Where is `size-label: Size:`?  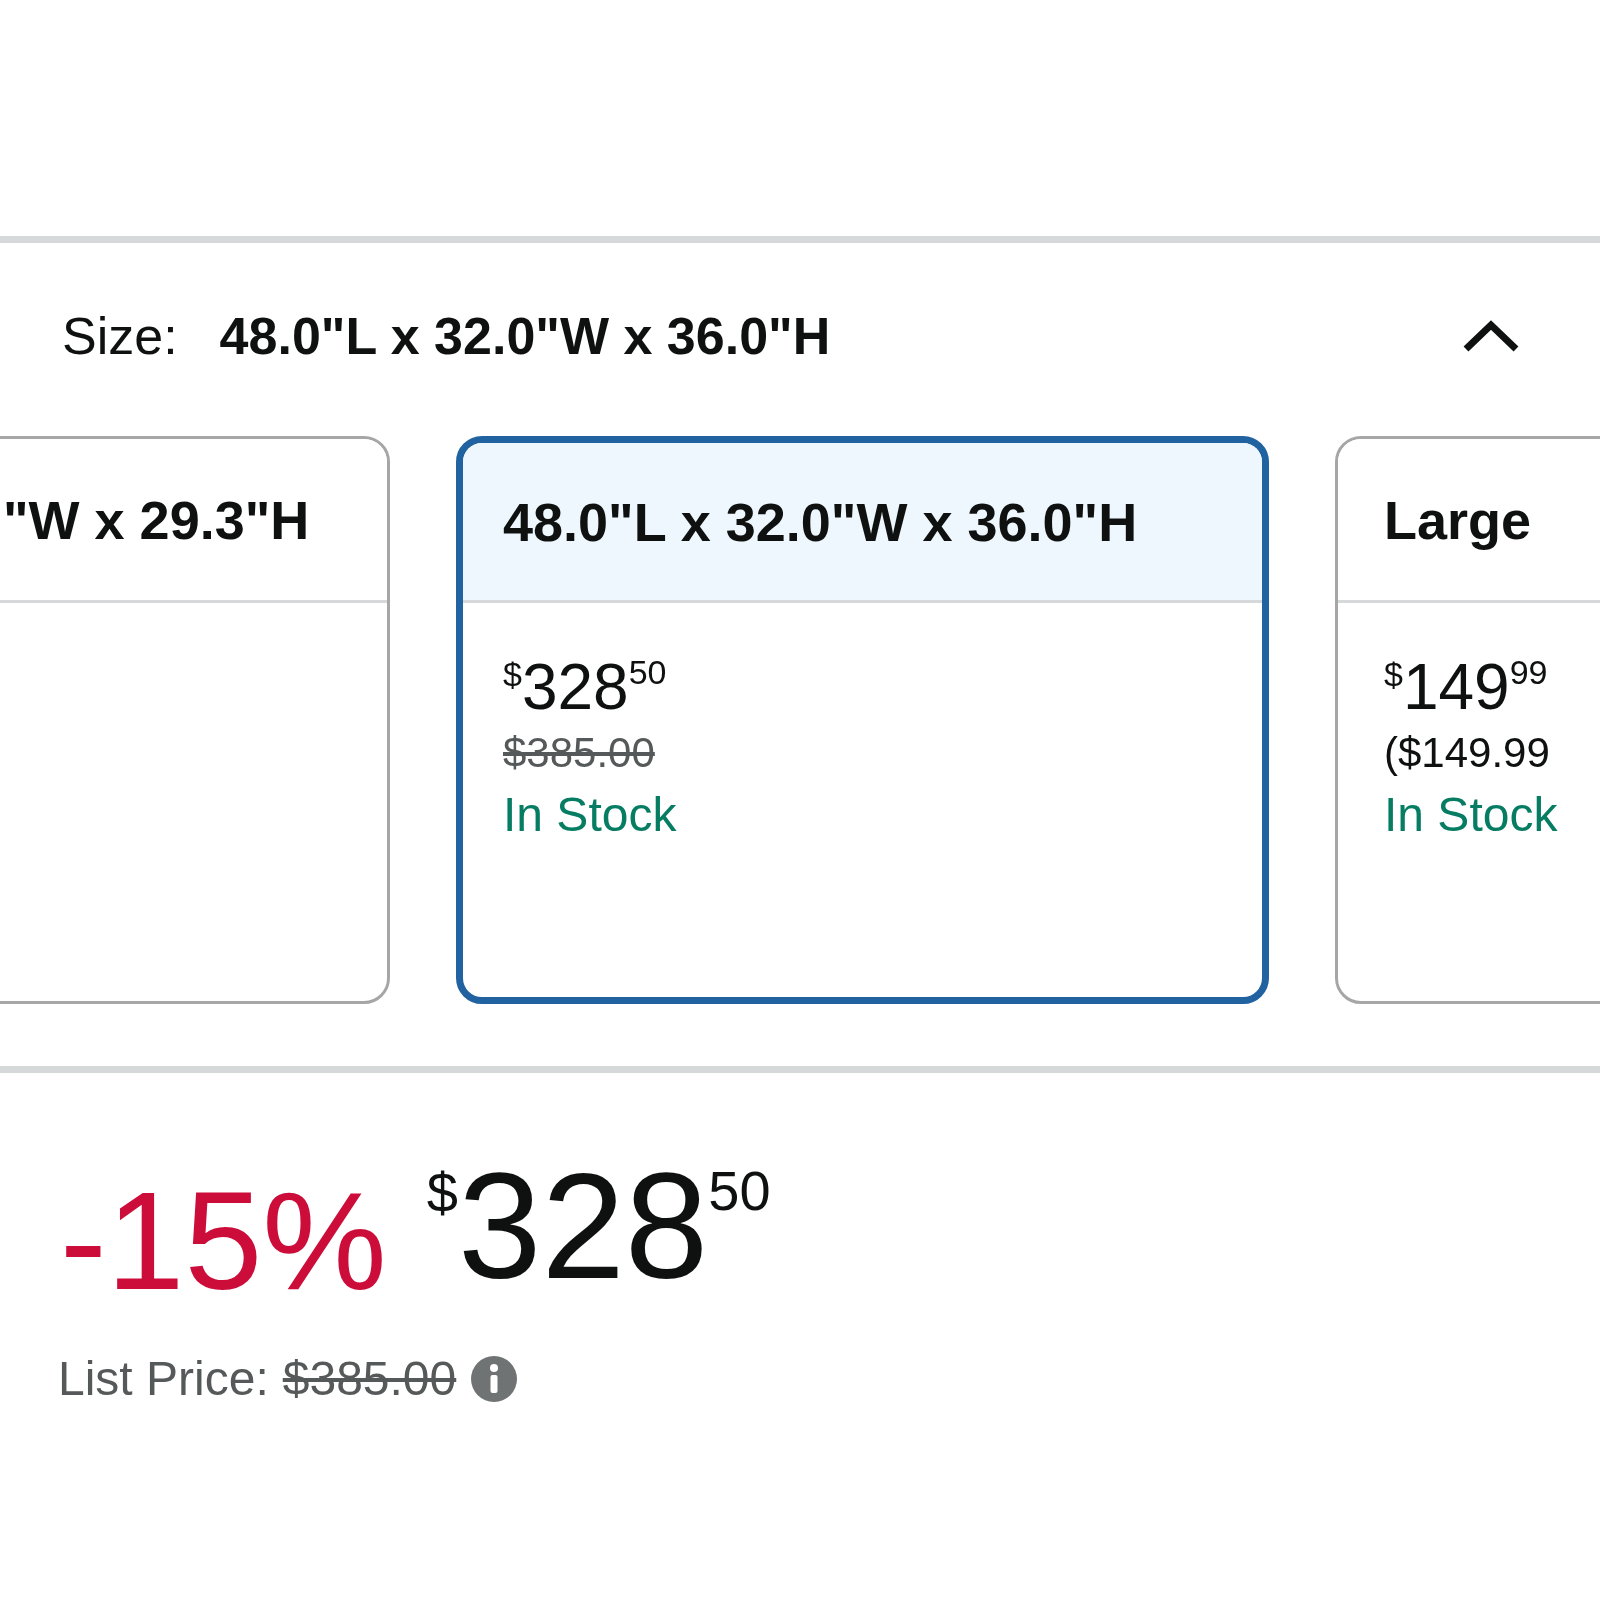
size-label: Size: is located at coordinates (120, 335).